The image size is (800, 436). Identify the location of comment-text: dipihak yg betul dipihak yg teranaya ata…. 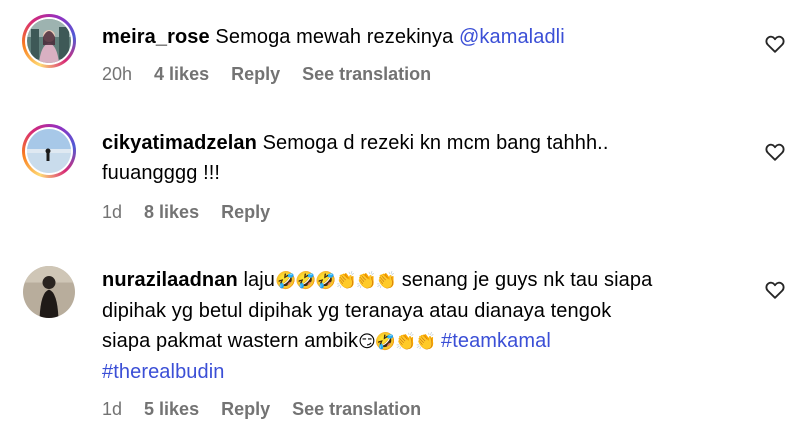
(357, 311).